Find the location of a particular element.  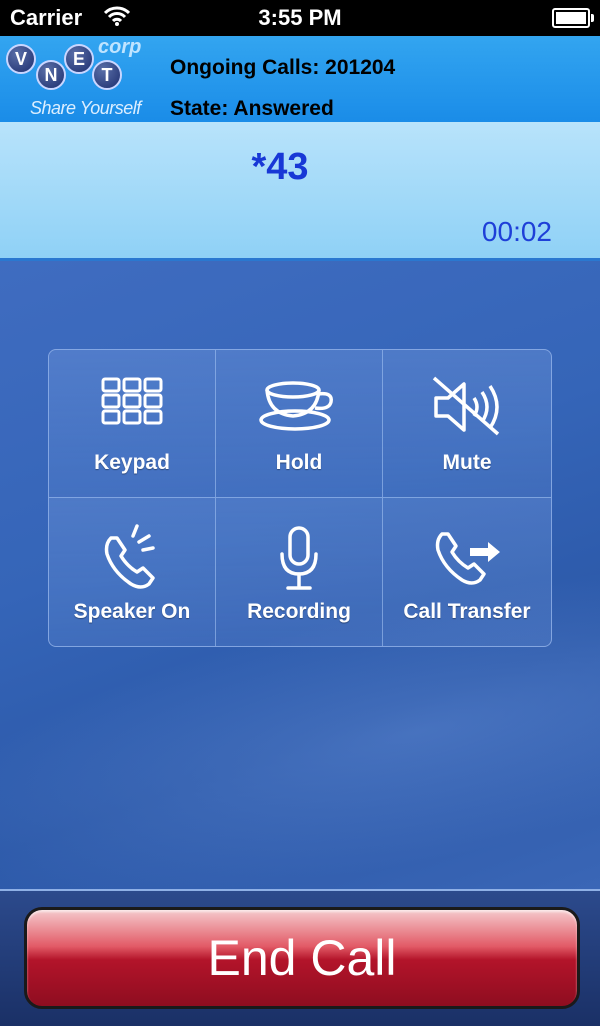

hold-button: Hold is located at coordinates (299, 424).